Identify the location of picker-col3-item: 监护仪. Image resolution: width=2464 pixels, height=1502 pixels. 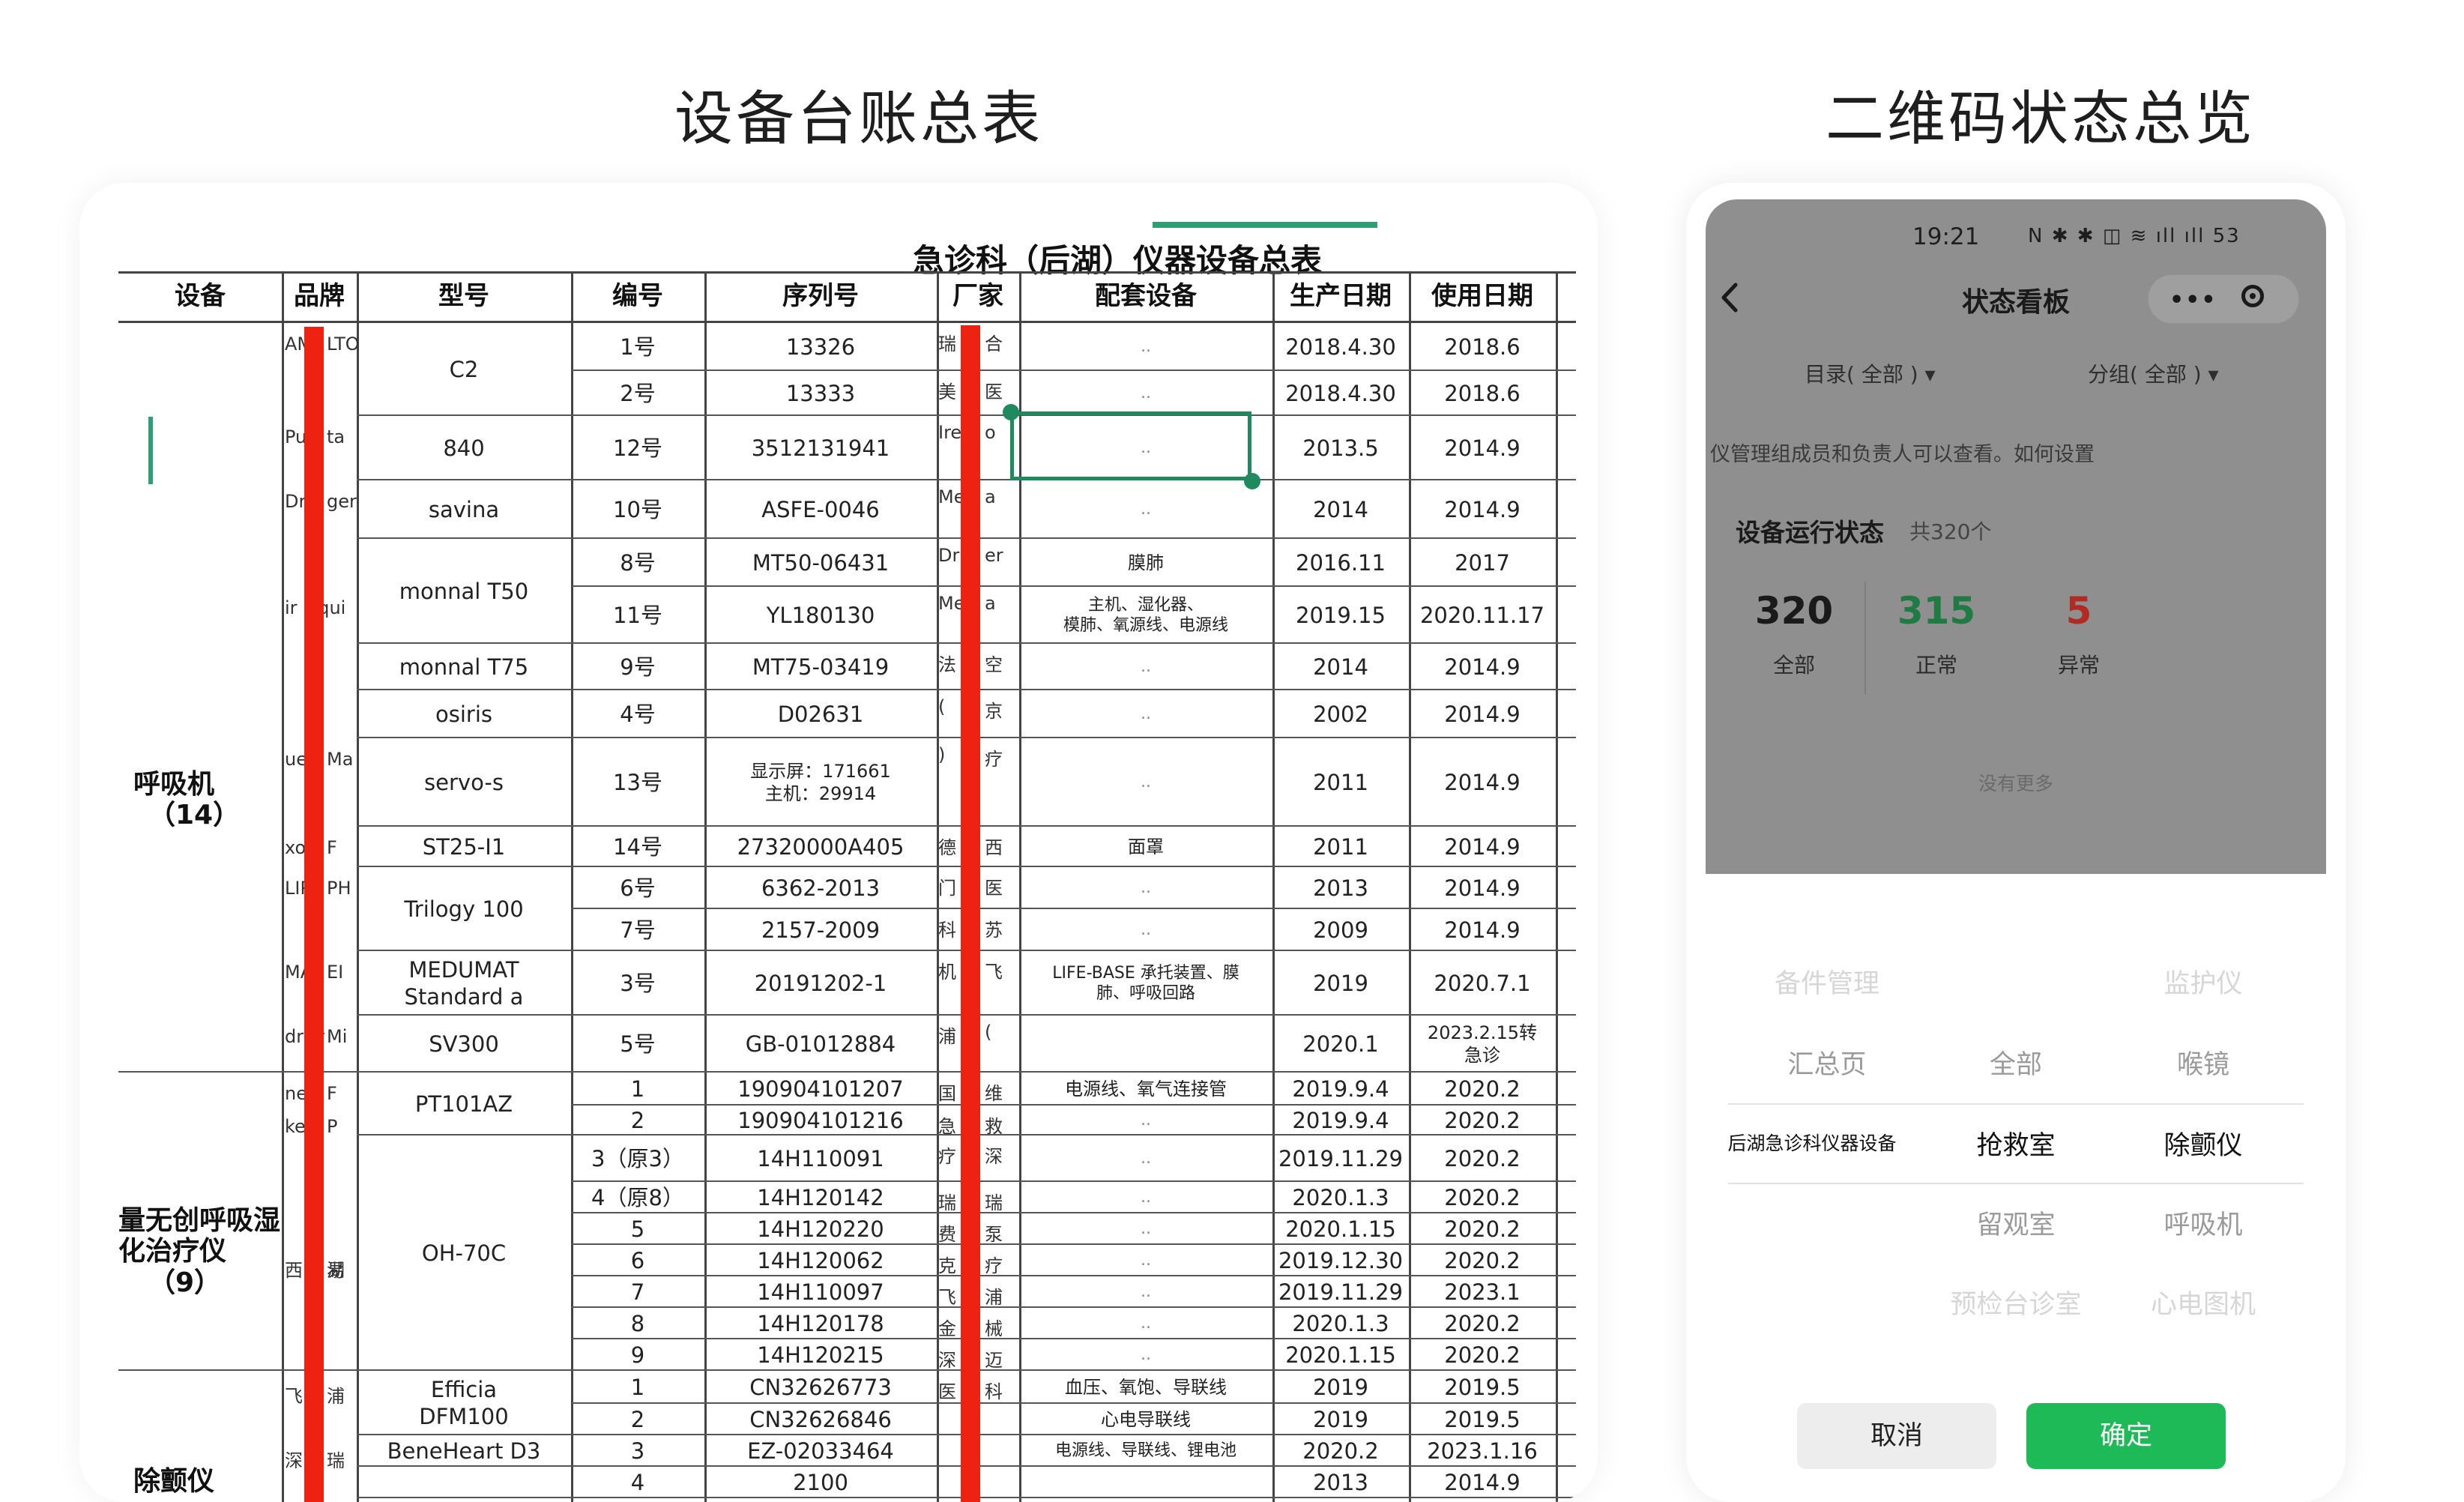
(2203, 982).